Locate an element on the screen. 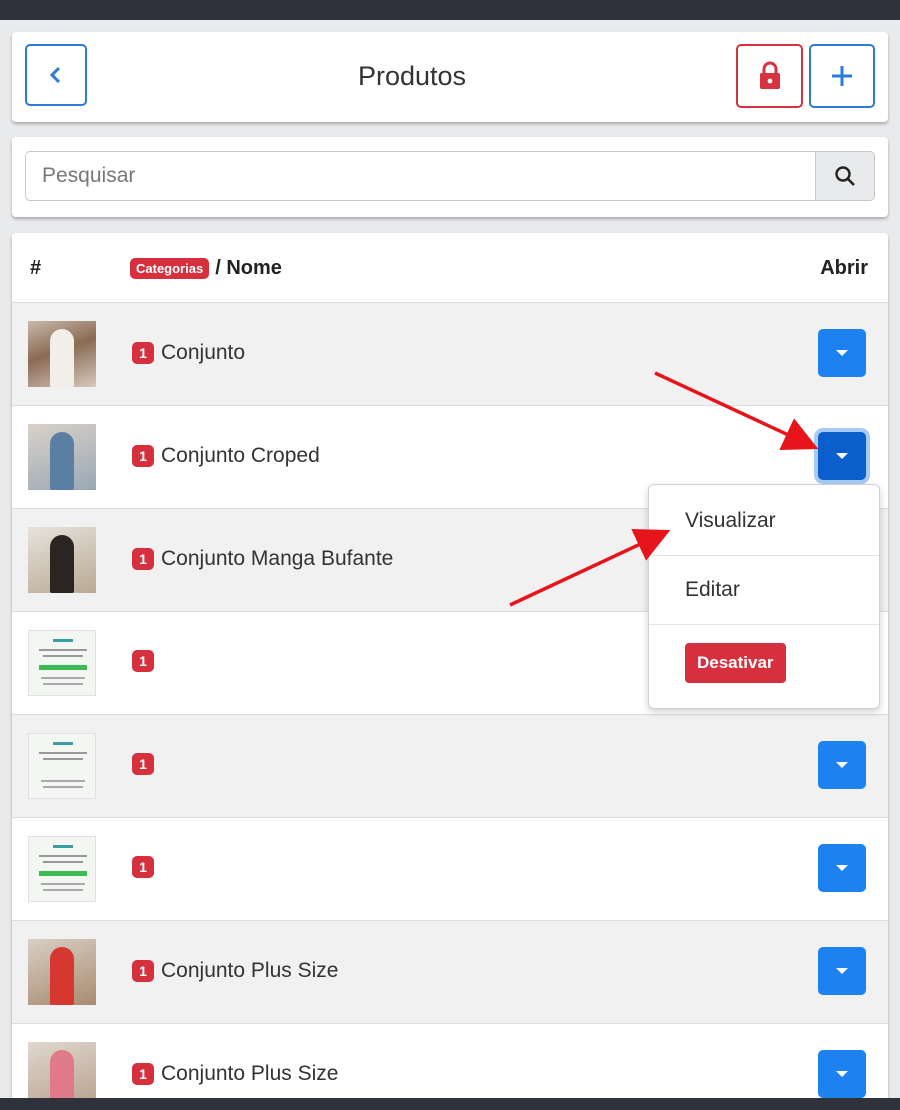 The height and width of the screenshot is (1110, 900). search-icon is located at coordinates (845, 176).